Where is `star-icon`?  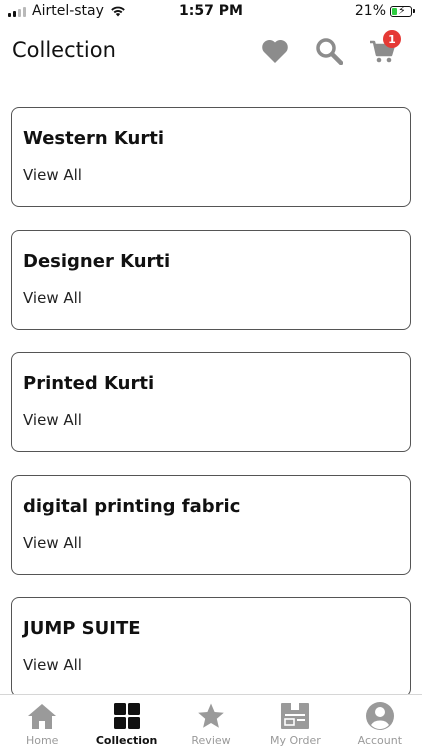
star-icon is located at coordinates (211, 715).